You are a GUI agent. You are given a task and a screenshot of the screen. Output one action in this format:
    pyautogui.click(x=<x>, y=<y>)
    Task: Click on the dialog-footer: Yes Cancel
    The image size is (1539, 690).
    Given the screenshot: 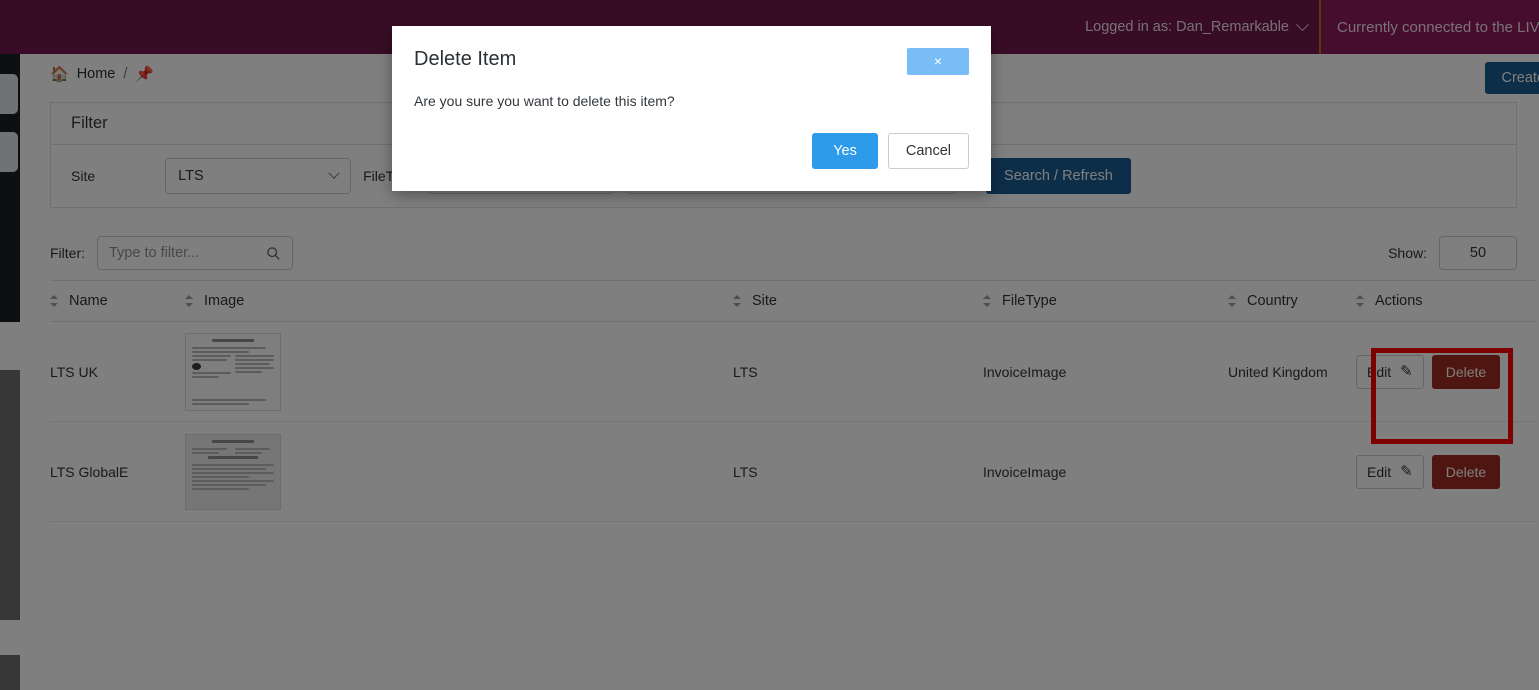 What is the action you would take?
    pyautogui.click(x=691, y=150)
    